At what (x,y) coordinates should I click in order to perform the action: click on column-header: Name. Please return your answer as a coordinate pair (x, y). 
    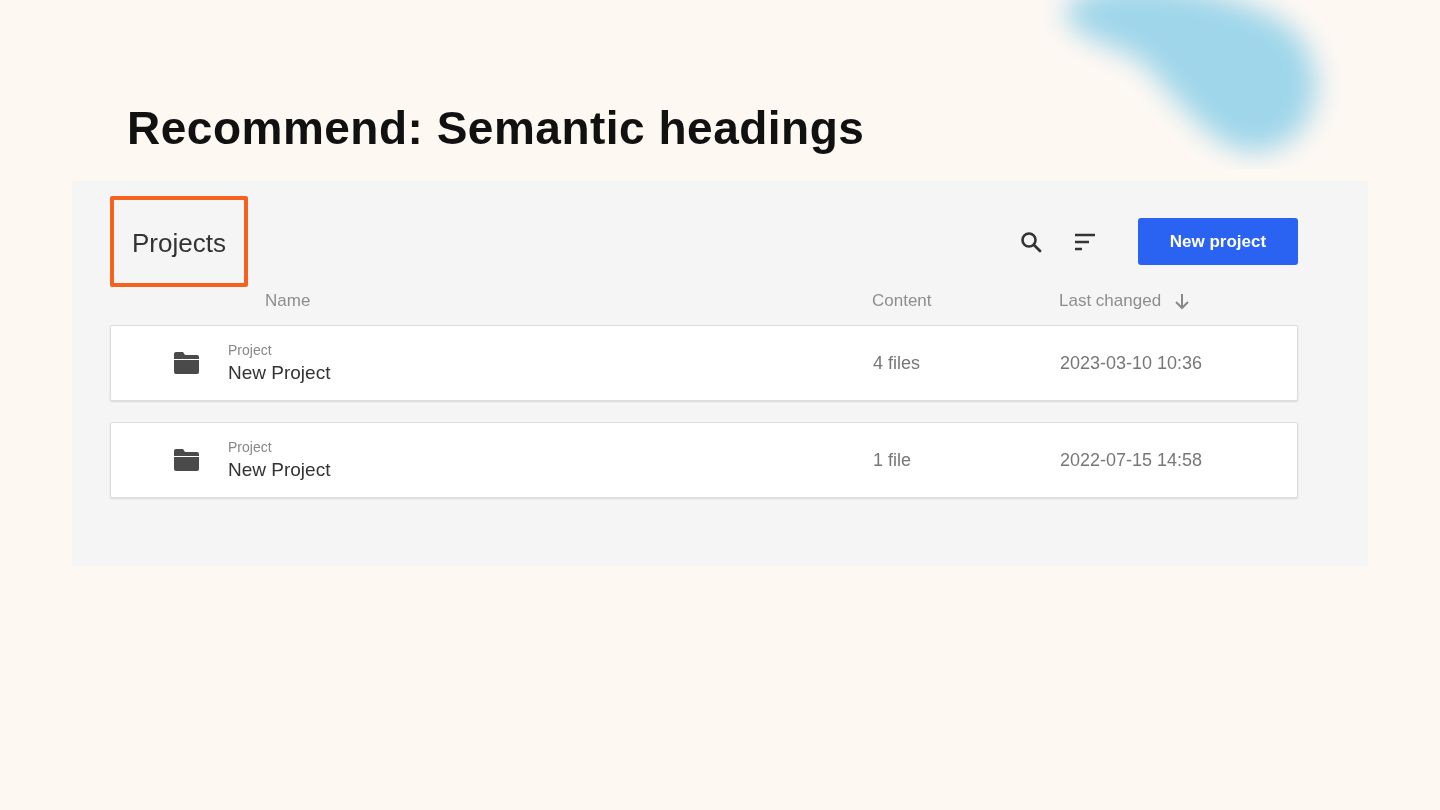
    Looking at the image, I should click on (288, 301).